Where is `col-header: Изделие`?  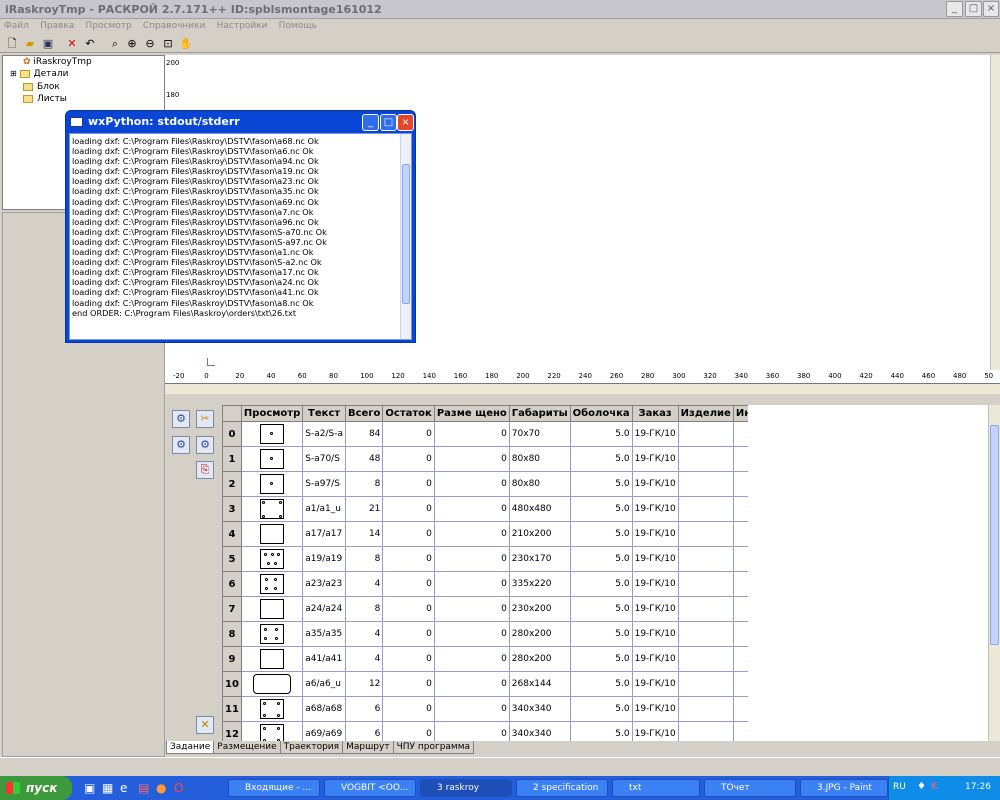 col-header: Изделие is located at coordinates (705, 413).